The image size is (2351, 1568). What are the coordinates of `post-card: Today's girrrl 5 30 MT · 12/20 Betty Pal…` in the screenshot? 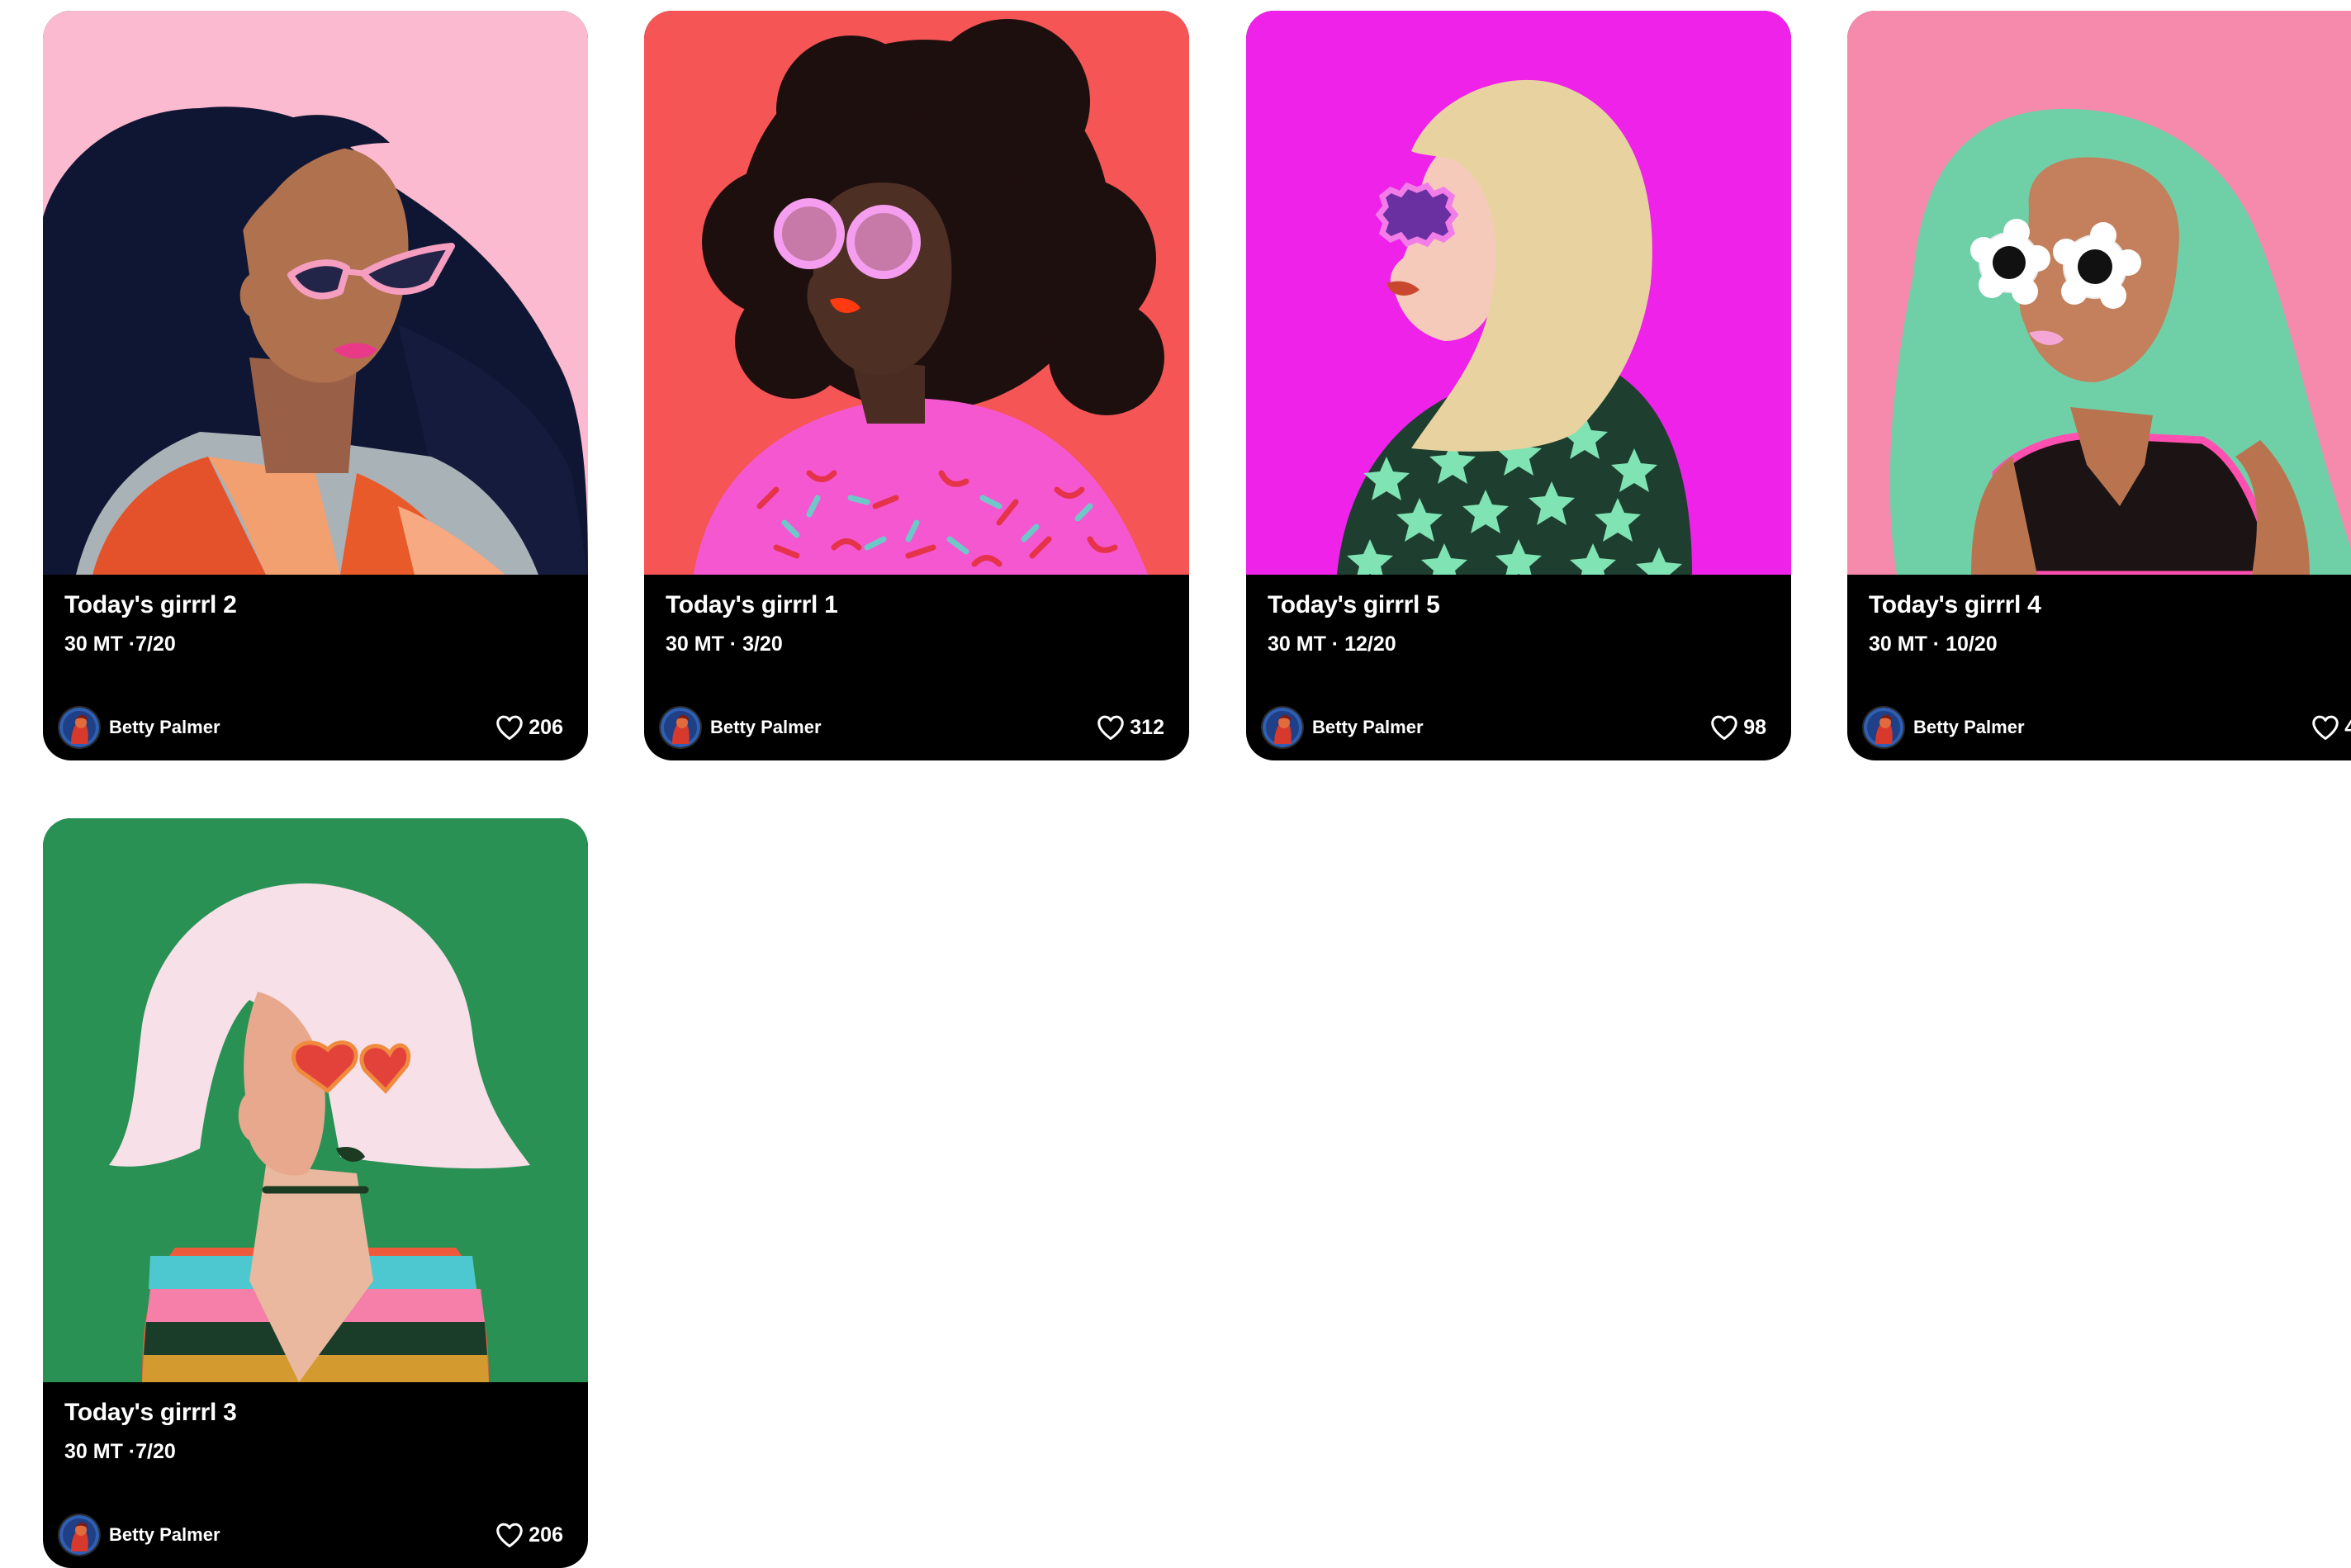 It's located at (1518, 385).